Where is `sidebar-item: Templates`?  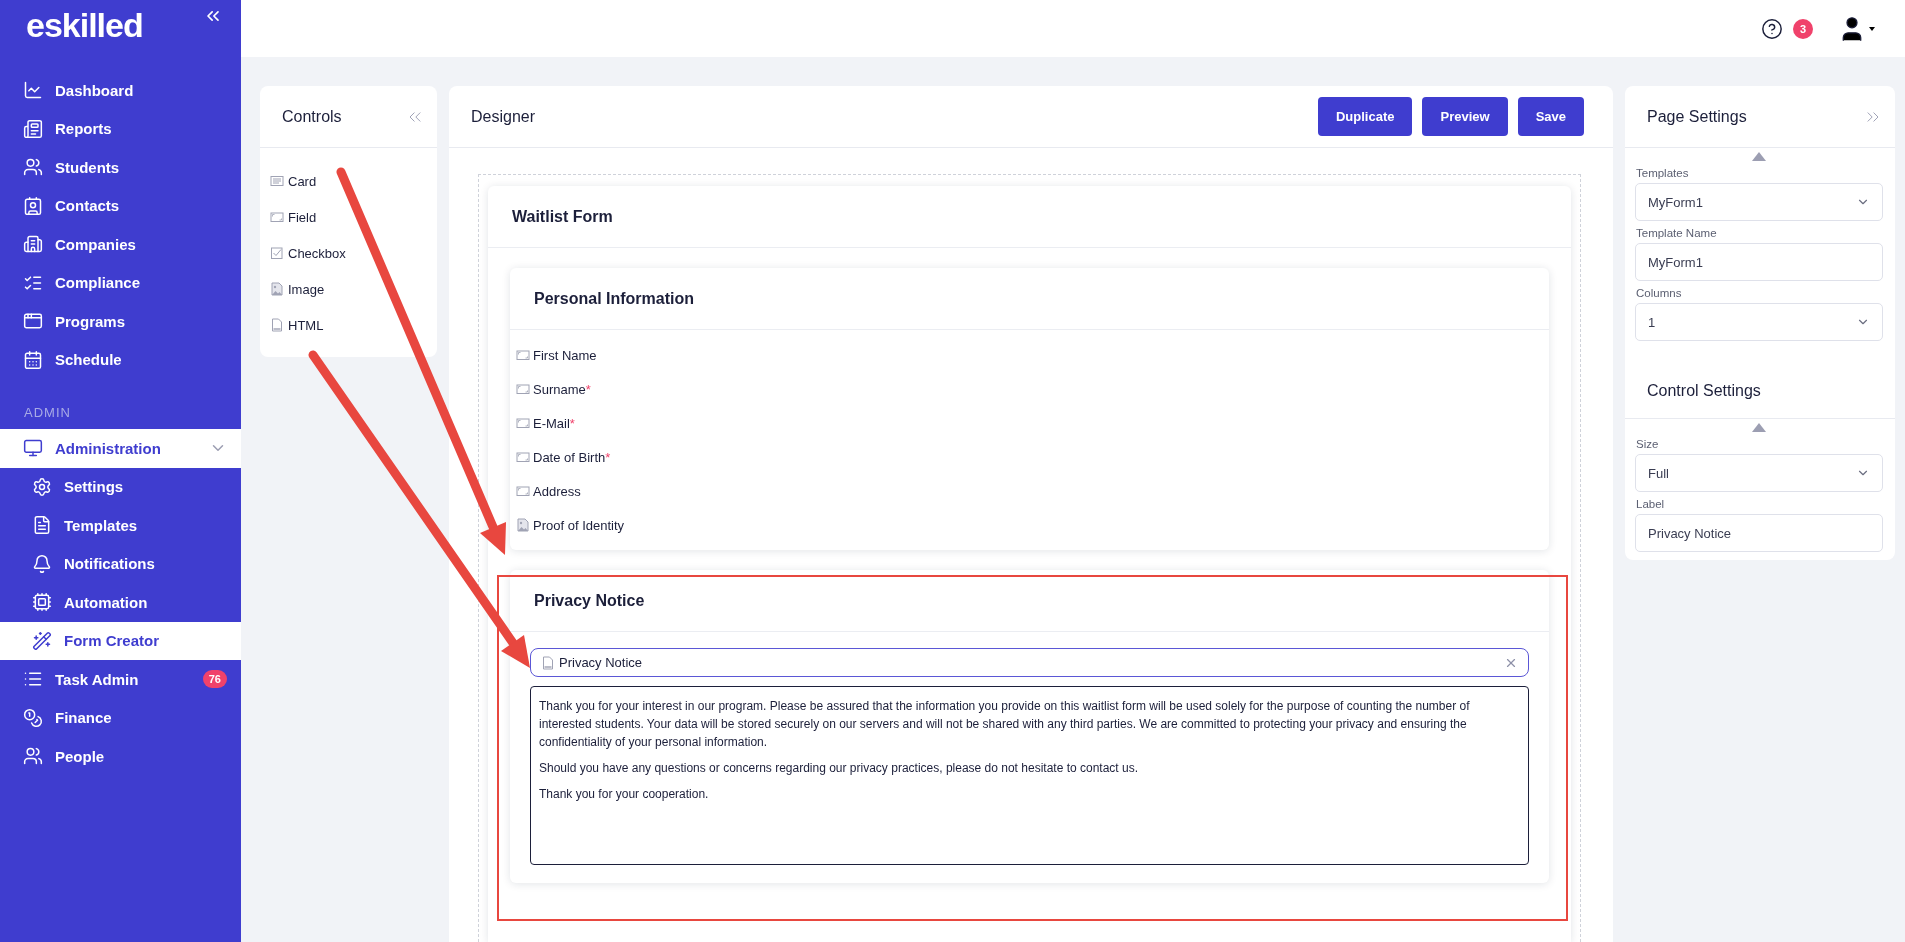 sidebar-item: Templates is located at coordinates (120, 525).